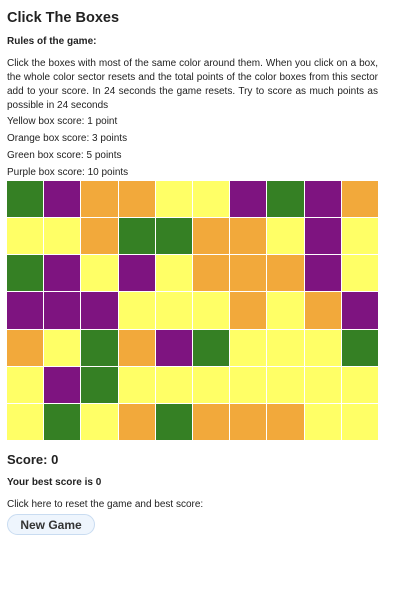 This screenshot has height=608, width=417. Describe the element at coordinates (68, 172) in the screenshot. I see `purple-box-score: Purple box score: 10 points` at that location.